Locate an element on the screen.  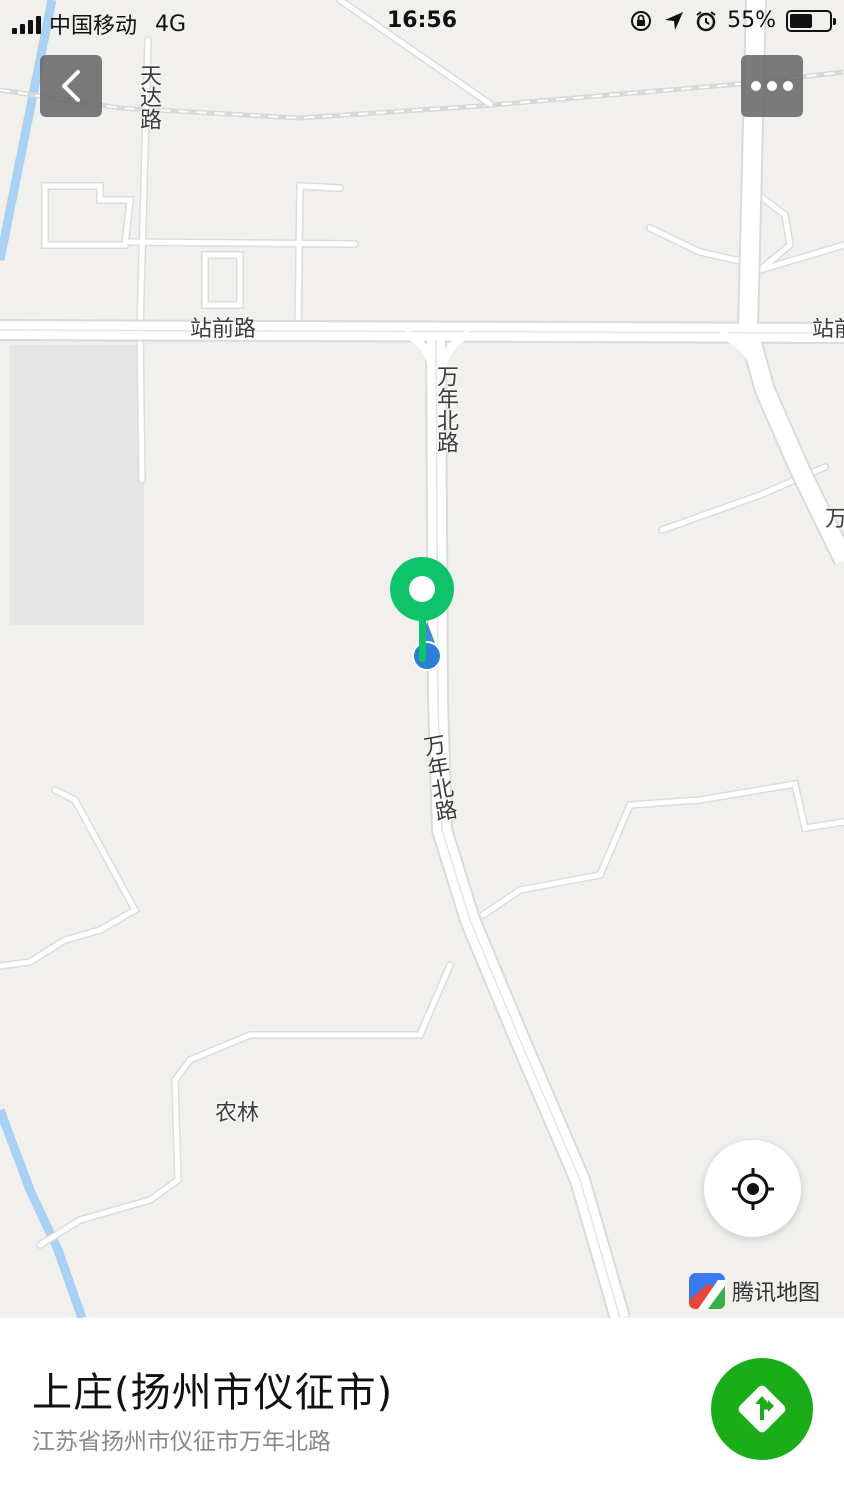
more-button is located at coordinates (772, 86).